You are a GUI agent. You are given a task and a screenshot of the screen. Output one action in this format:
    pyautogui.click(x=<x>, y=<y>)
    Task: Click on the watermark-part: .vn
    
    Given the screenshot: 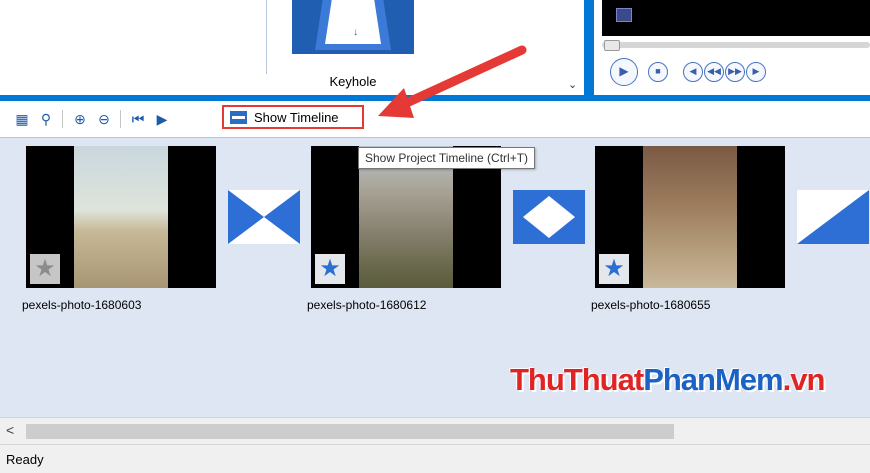 What is the action you would take?
    pyautogui.click(x=804, y=379)
    